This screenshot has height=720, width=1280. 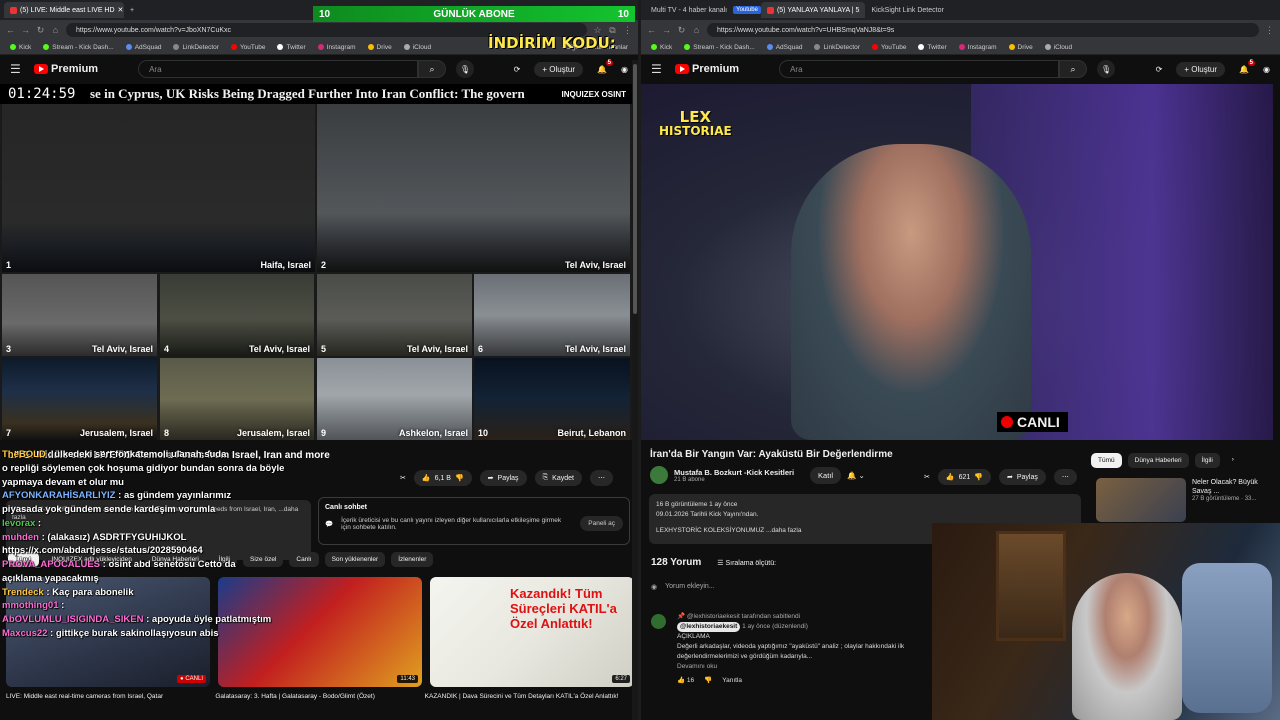 I want to click on browser-tab: KickSight Link Detector, so click(x=907, y=10).